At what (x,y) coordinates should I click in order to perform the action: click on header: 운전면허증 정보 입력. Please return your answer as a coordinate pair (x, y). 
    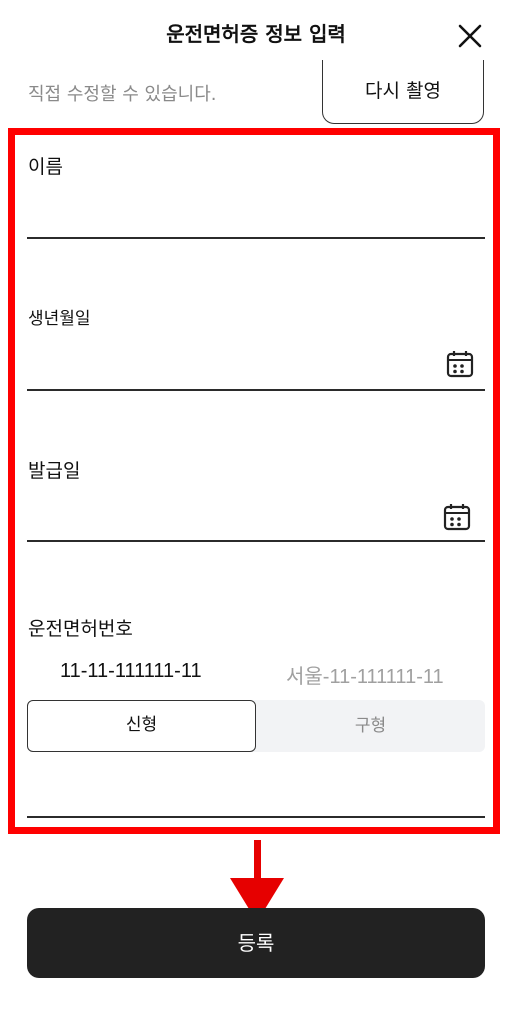
    Looking at the image, I should click on (256, 32).